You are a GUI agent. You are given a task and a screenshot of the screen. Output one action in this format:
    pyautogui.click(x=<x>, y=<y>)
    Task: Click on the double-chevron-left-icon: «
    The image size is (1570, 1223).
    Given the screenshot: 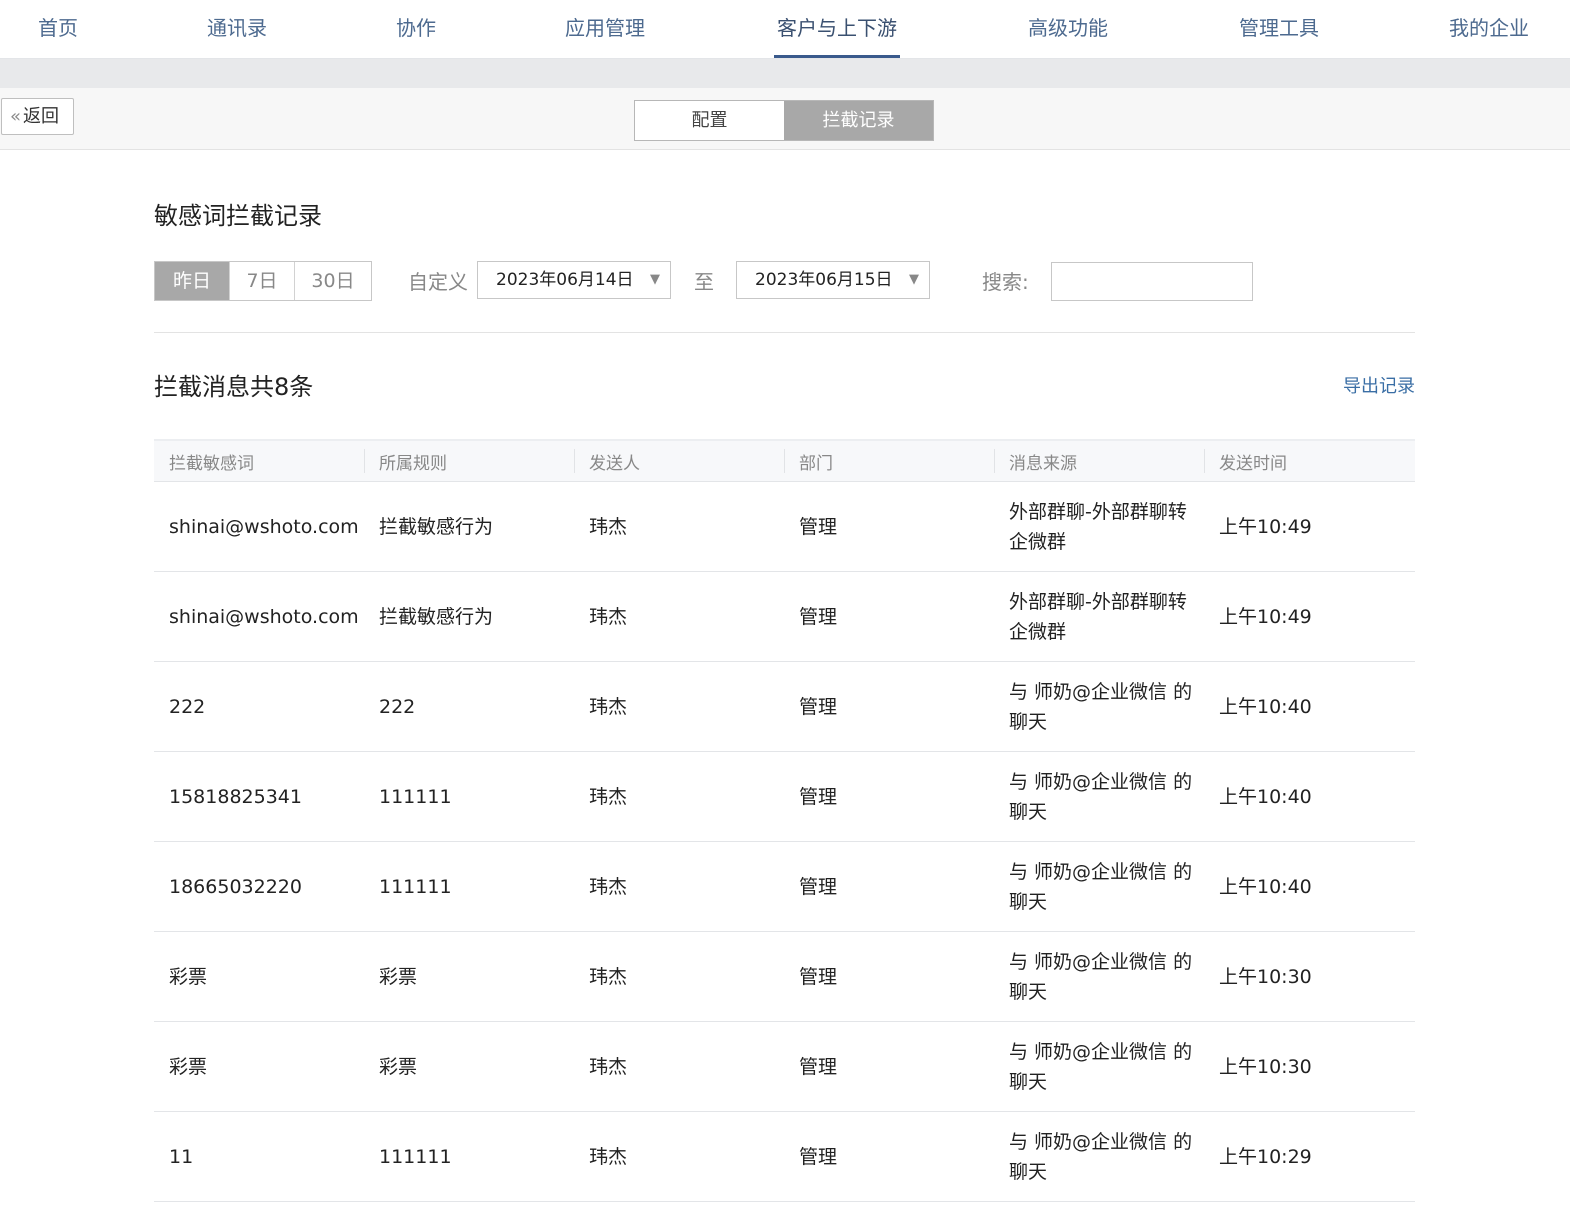 What is the action you would take?
    pyautogui.click(x=16, y=116)
    